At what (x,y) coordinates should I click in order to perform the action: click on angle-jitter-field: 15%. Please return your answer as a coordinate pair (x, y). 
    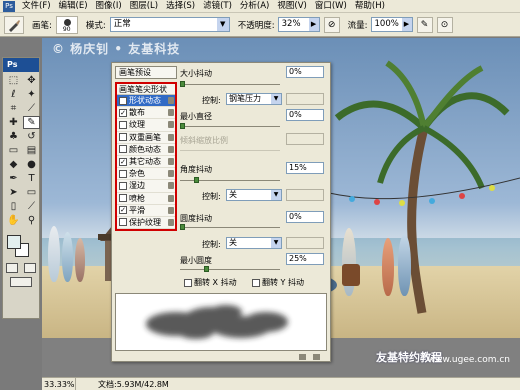
    Looking at the image, I should click on (305, 168).